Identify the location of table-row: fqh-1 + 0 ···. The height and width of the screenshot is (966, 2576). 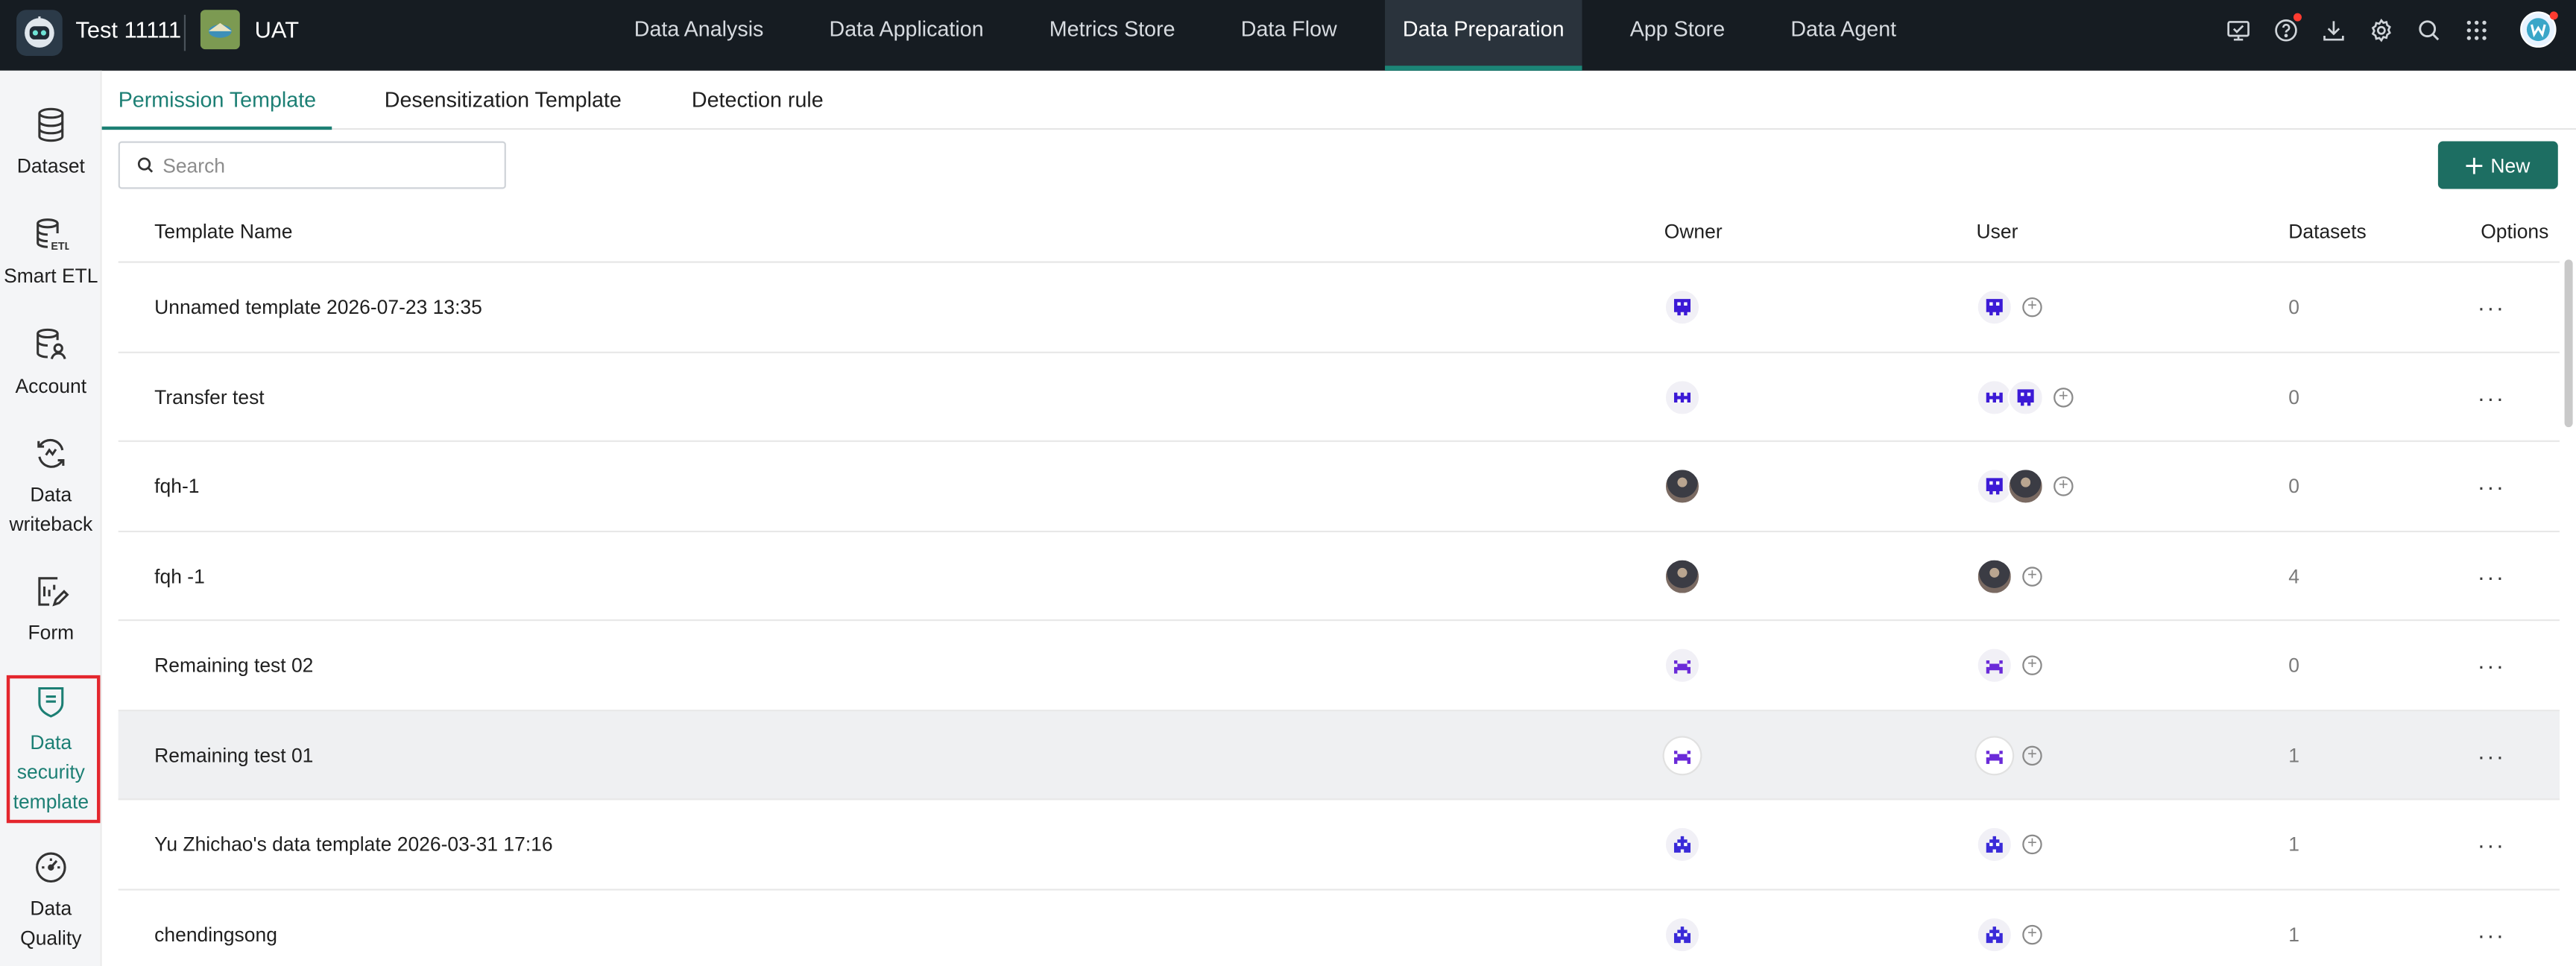
(1339, 487).